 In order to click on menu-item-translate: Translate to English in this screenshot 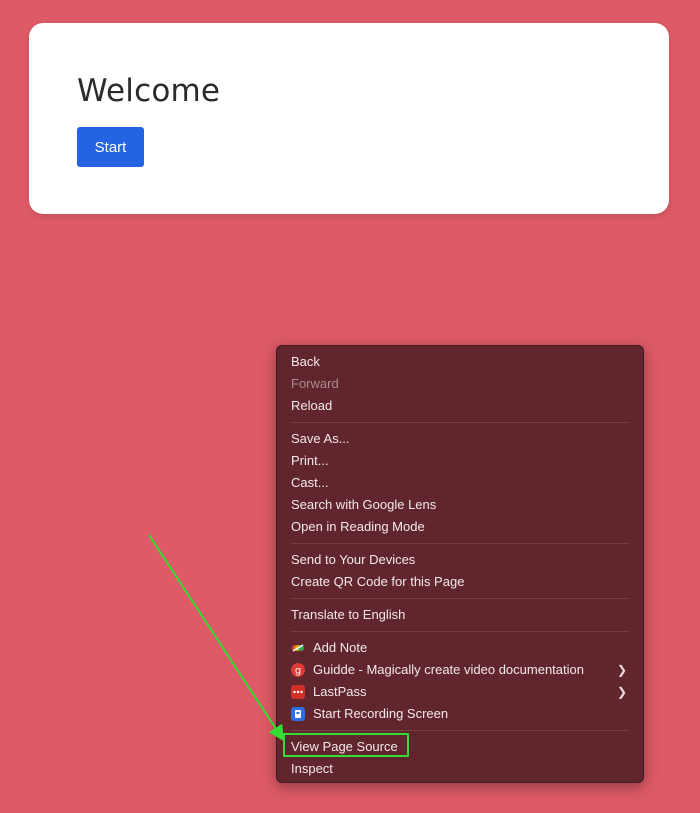, I will do `click(460, 615)`.